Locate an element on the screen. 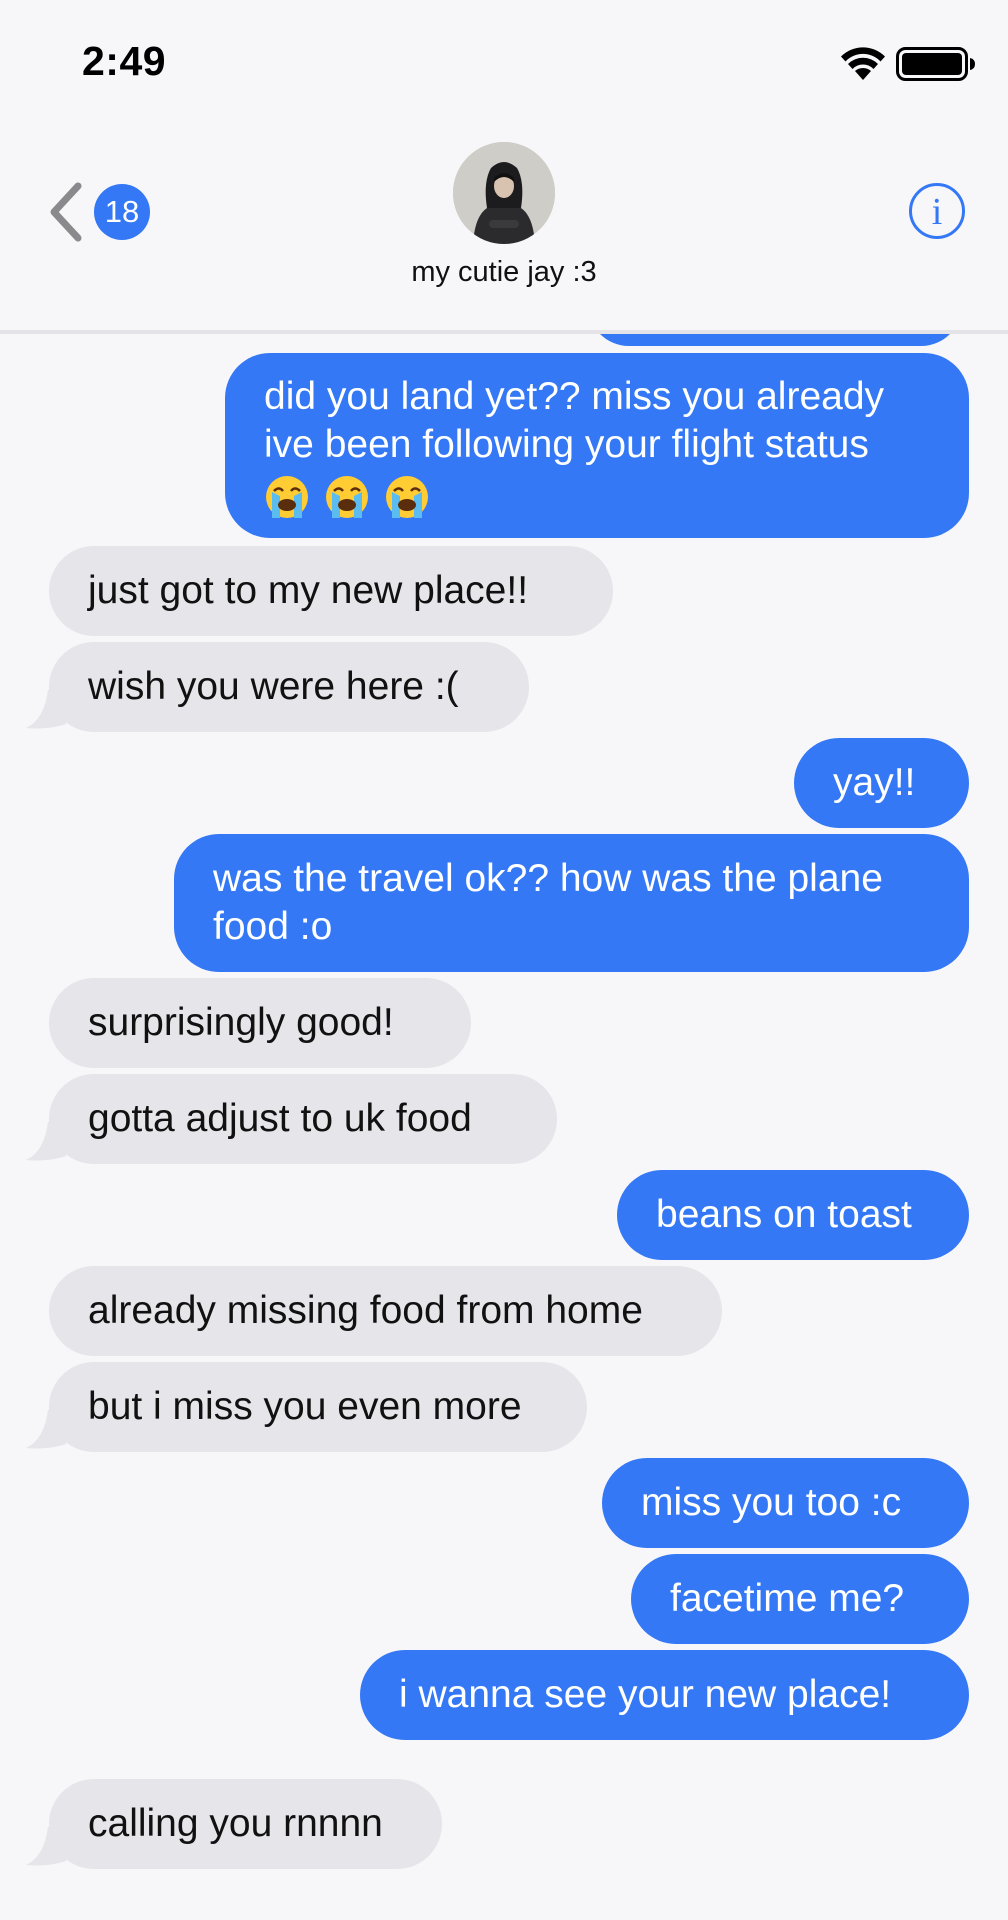  message-bubble-received: just got to my new place!! is located at coordinates (331, 591).